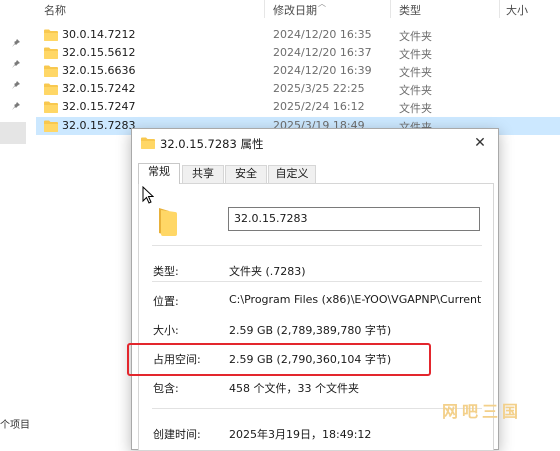  Describe the element at coordinates (99, 106) in the screenshot. I see `file-name: 32.0.15.7247` at that location.